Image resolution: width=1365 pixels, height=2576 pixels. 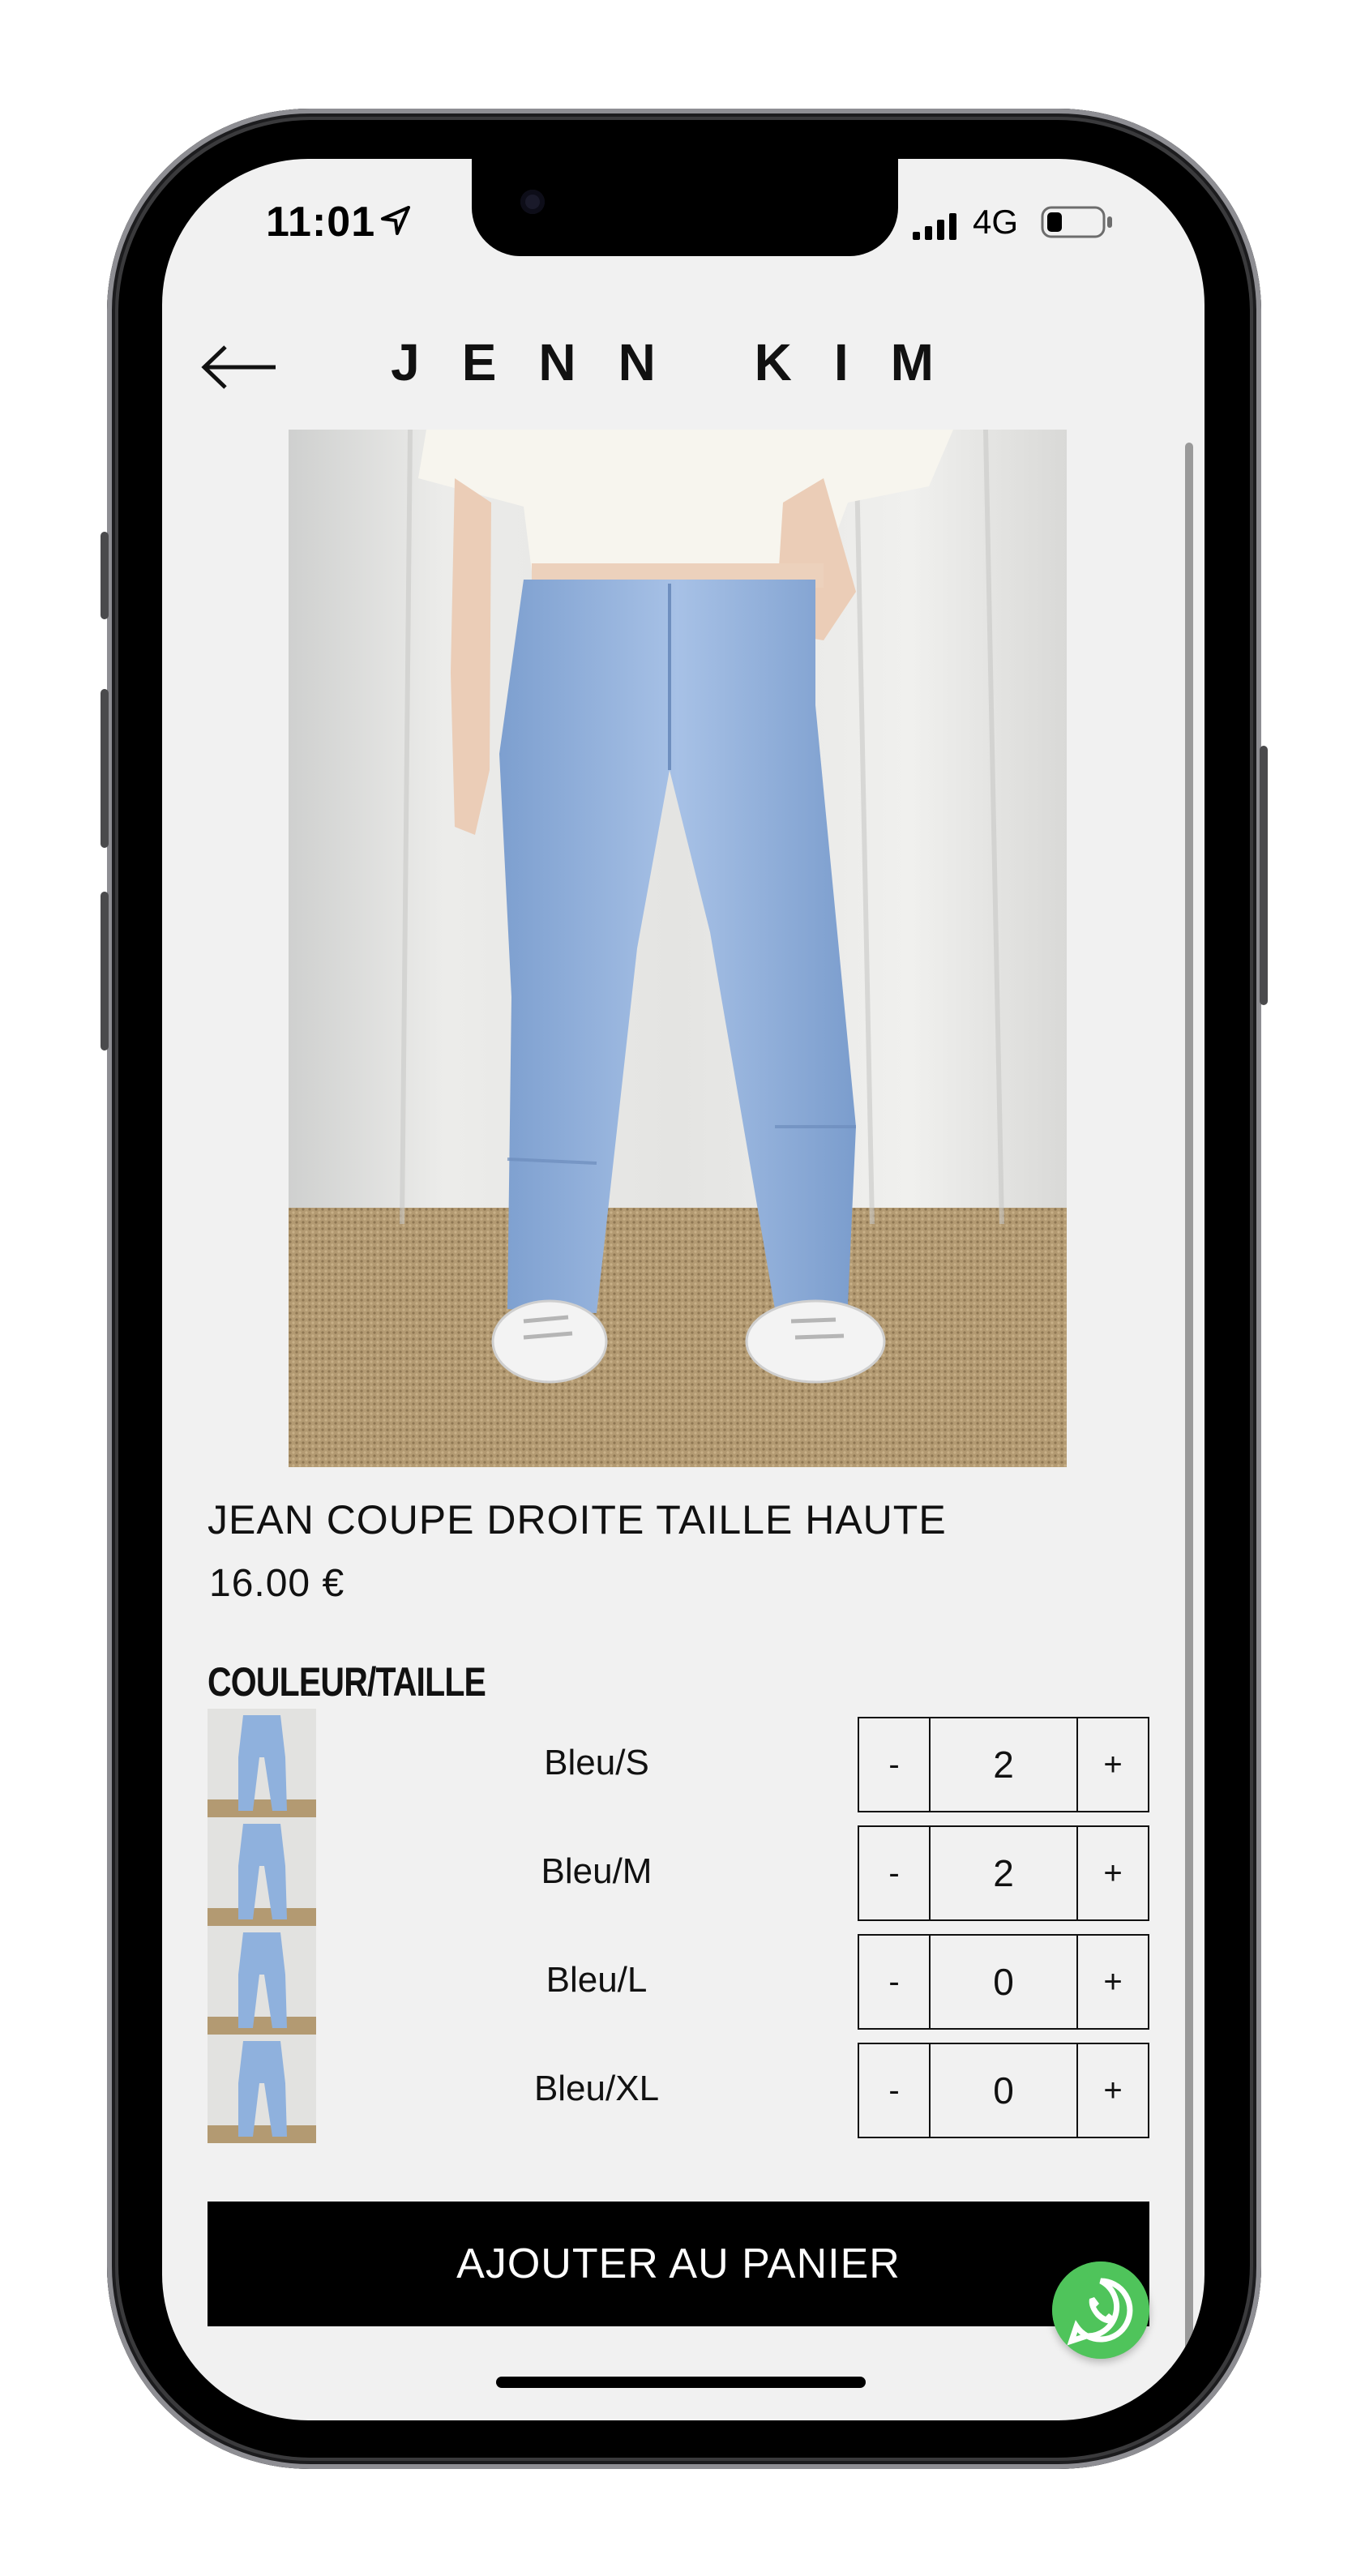 What do you see at coordinates (596, 2088) in the screenshot?
I see `variant-label: Bleu/XL` at bounding box center [596, 2088].